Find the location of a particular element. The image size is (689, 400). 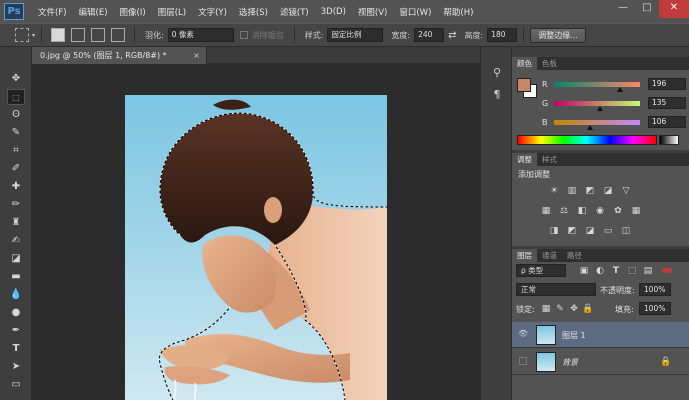

tab-styles: 样式 is located at coordinates (549, 159).